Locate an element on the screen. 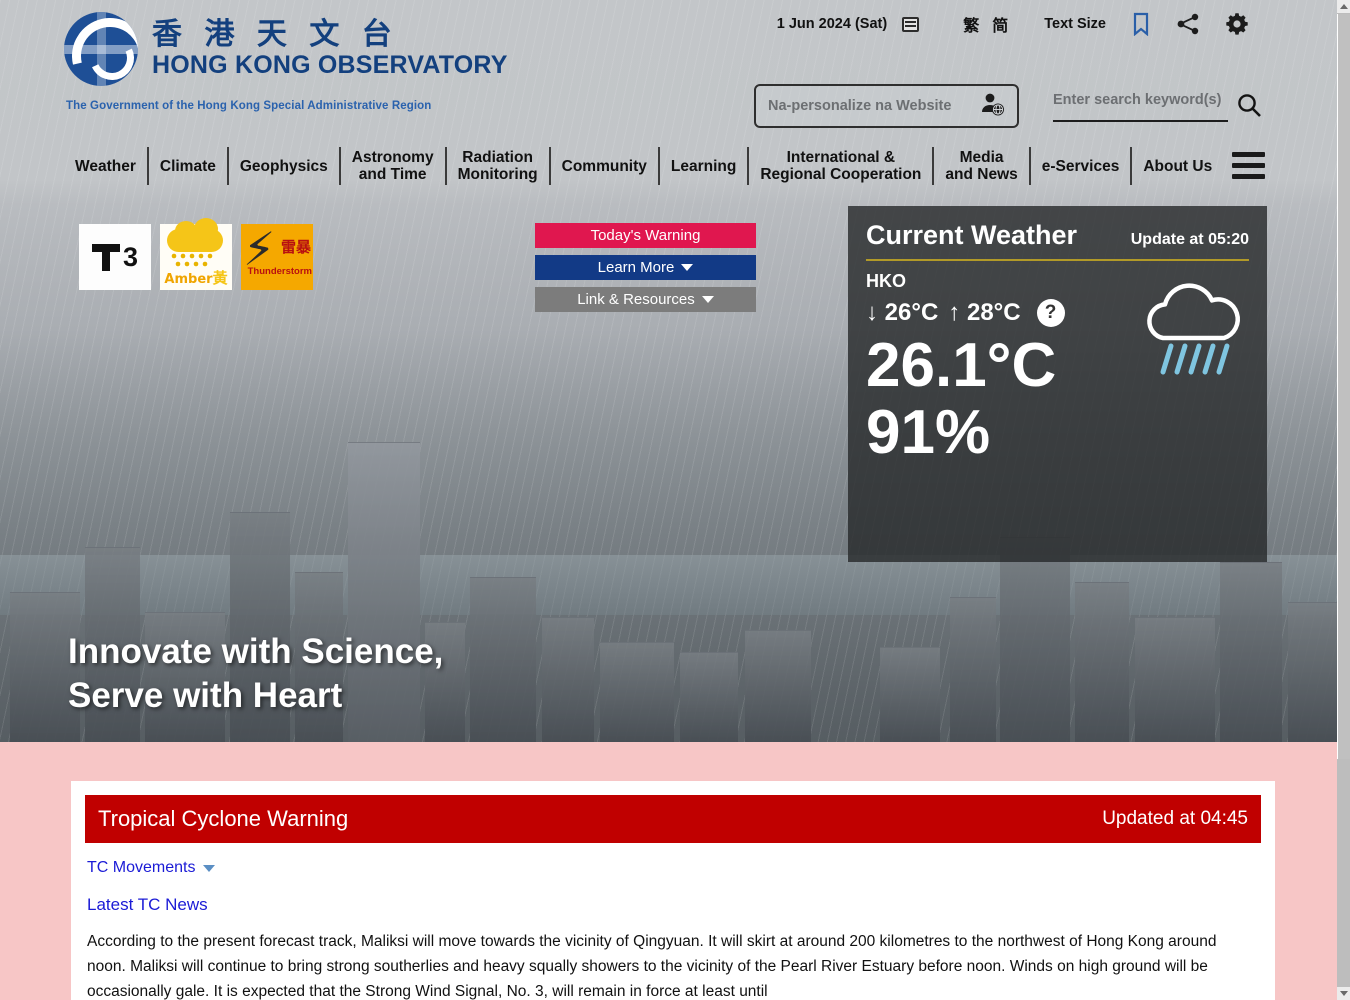 This screenshot has height=1000, width=1350. nav-item-geophysics: Geophysics is located at coordinates (285, 166).